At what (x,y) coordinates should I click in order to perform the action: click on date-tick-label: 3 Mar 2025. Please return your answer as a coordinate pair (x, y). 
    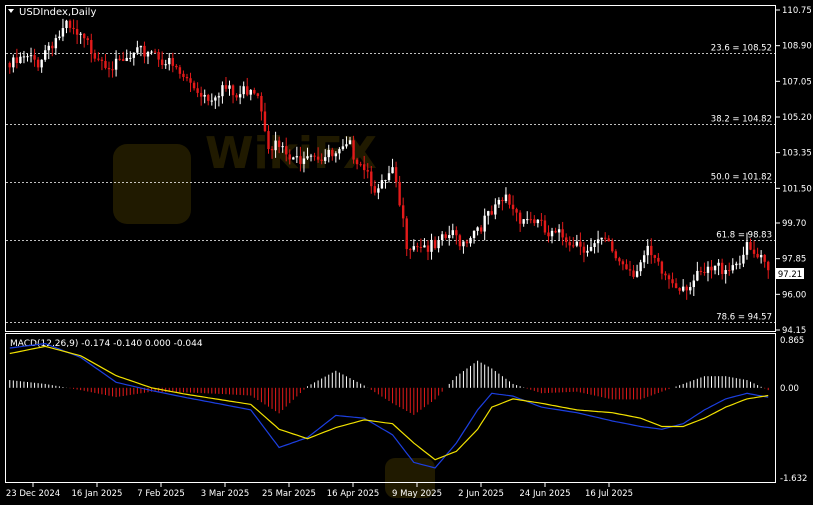
    Looking at the image, I should click on (225, 494).